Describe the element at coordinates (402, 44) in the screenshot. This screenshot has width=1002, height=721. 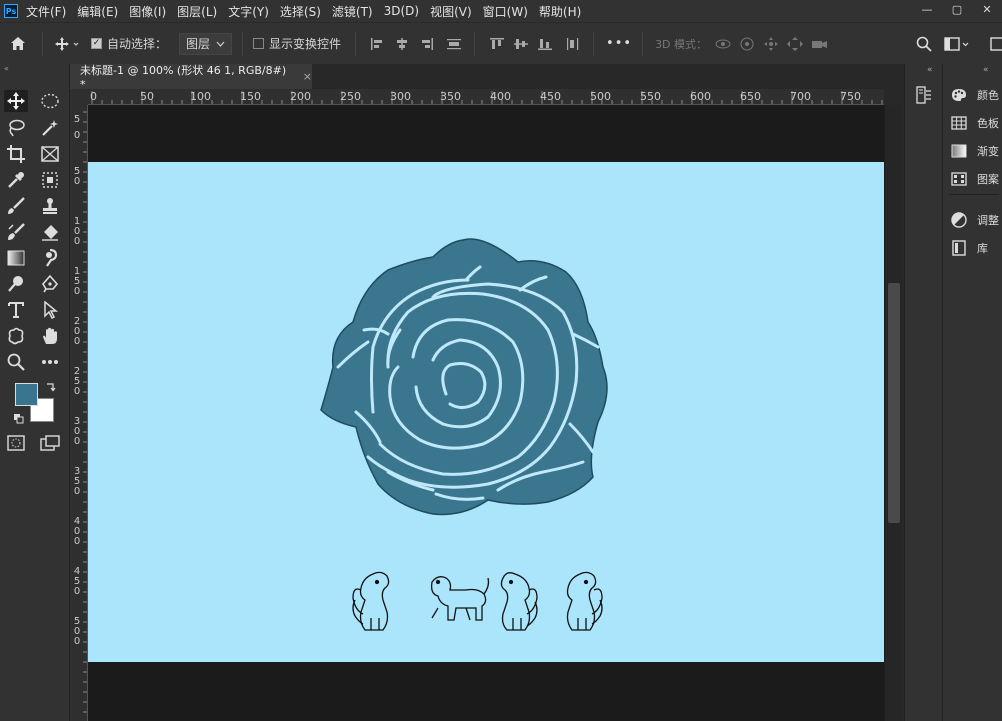
I see `align-center-horizontal-icon` at that location.